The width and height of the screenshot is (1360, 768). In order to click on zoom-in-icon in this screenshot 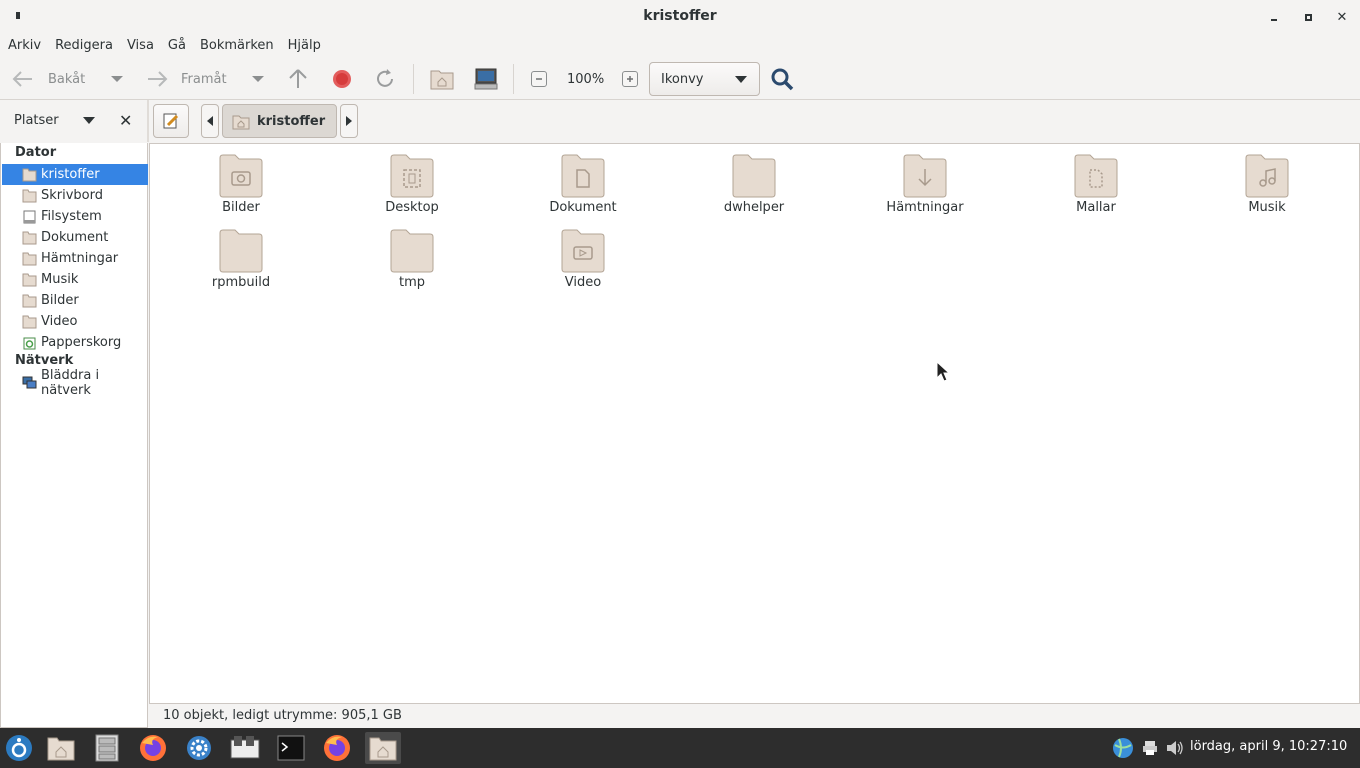, I will do `click(630, 79)`.